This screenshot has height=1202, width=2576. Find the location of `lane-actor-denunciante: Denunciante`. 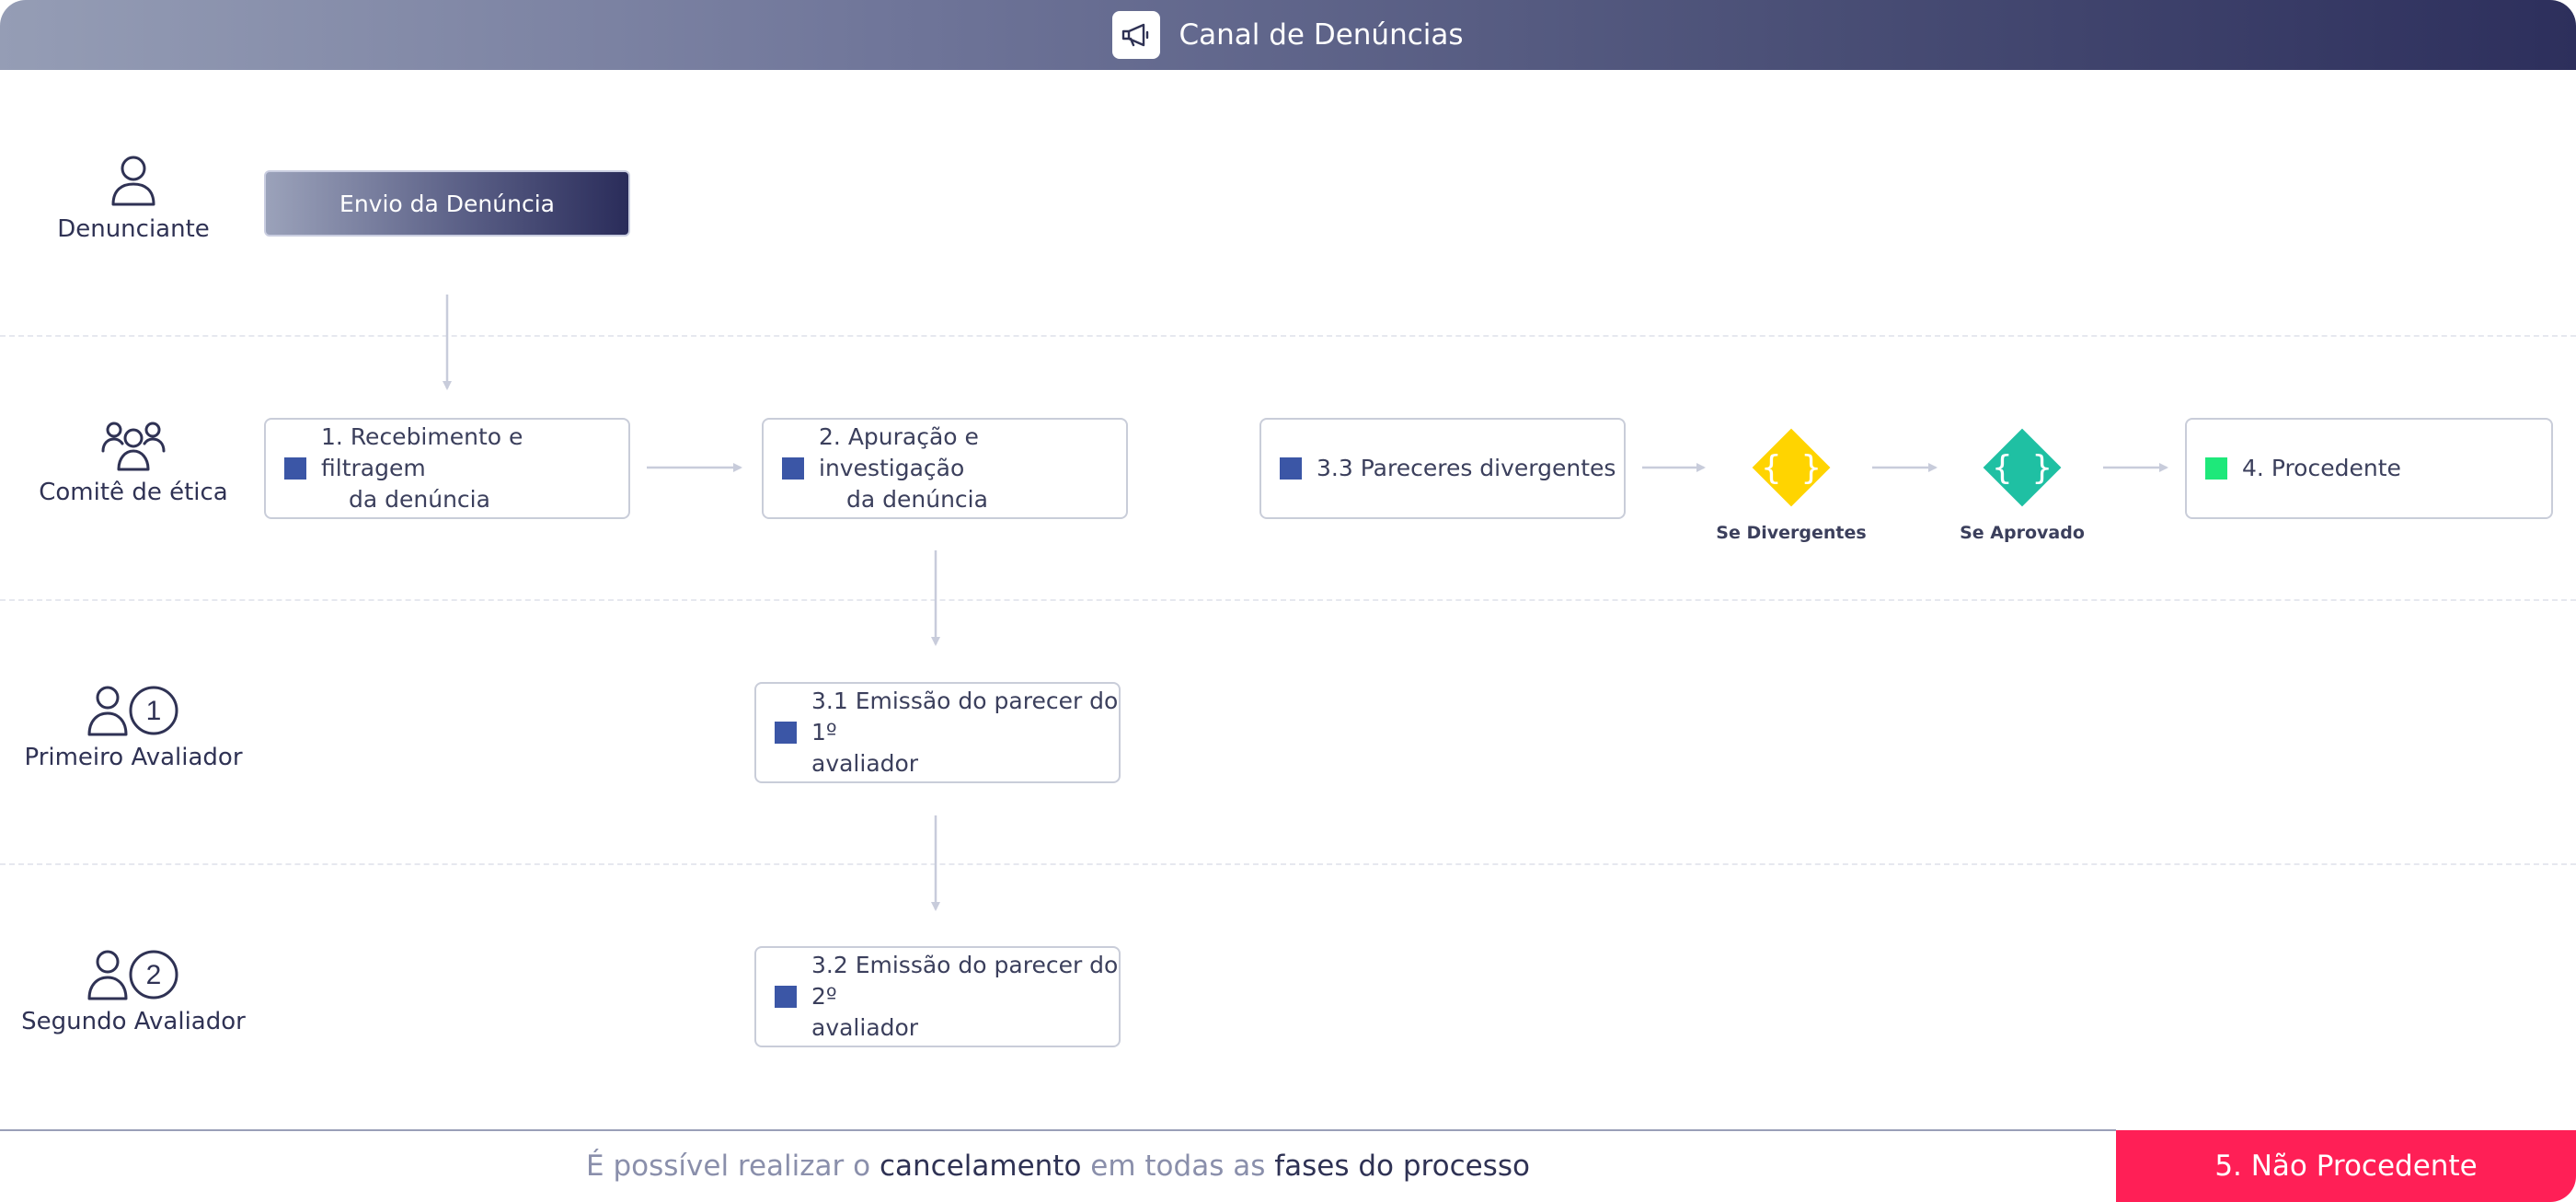

lane-actor-denunciante: Denunciante is located at coordinates (133, 198).